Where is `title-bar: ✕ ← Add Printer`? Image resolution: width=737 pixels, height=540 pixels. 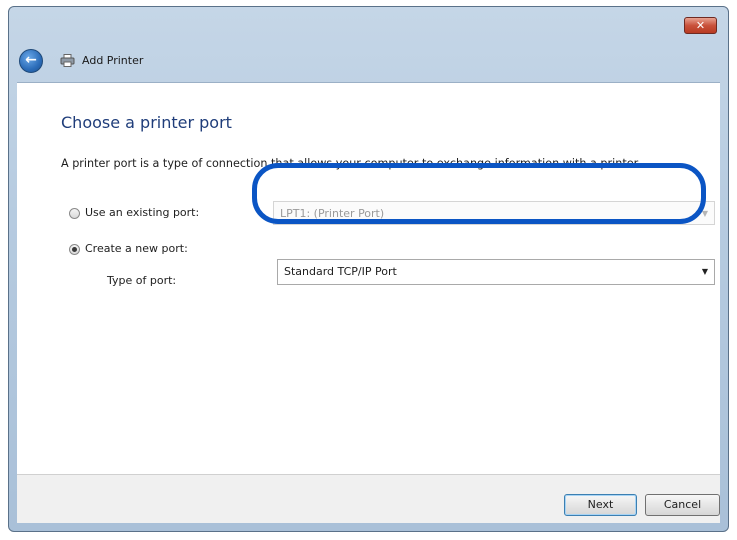
title-bar: ✕ ← Add Printer is located at coordinates (368, 44).